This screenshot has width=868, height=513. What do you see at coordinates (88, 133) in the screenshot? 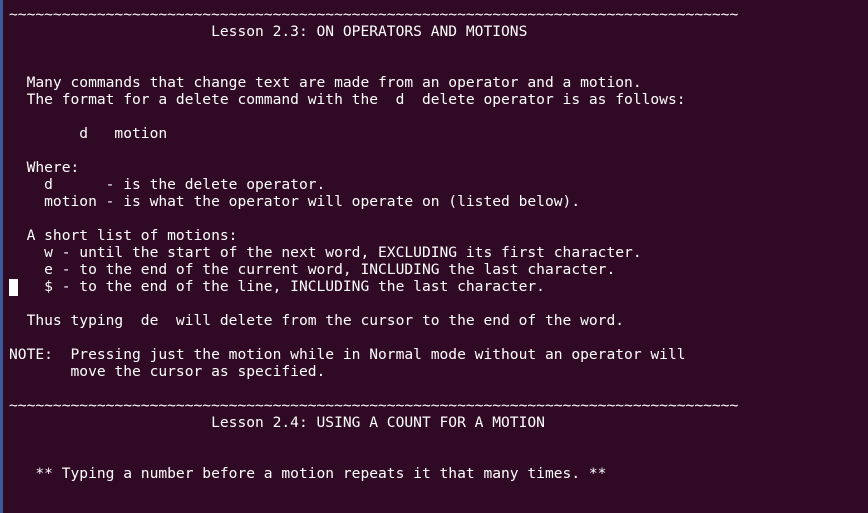
I see `terminal-line: d motion` at bounding box center [88, 133].